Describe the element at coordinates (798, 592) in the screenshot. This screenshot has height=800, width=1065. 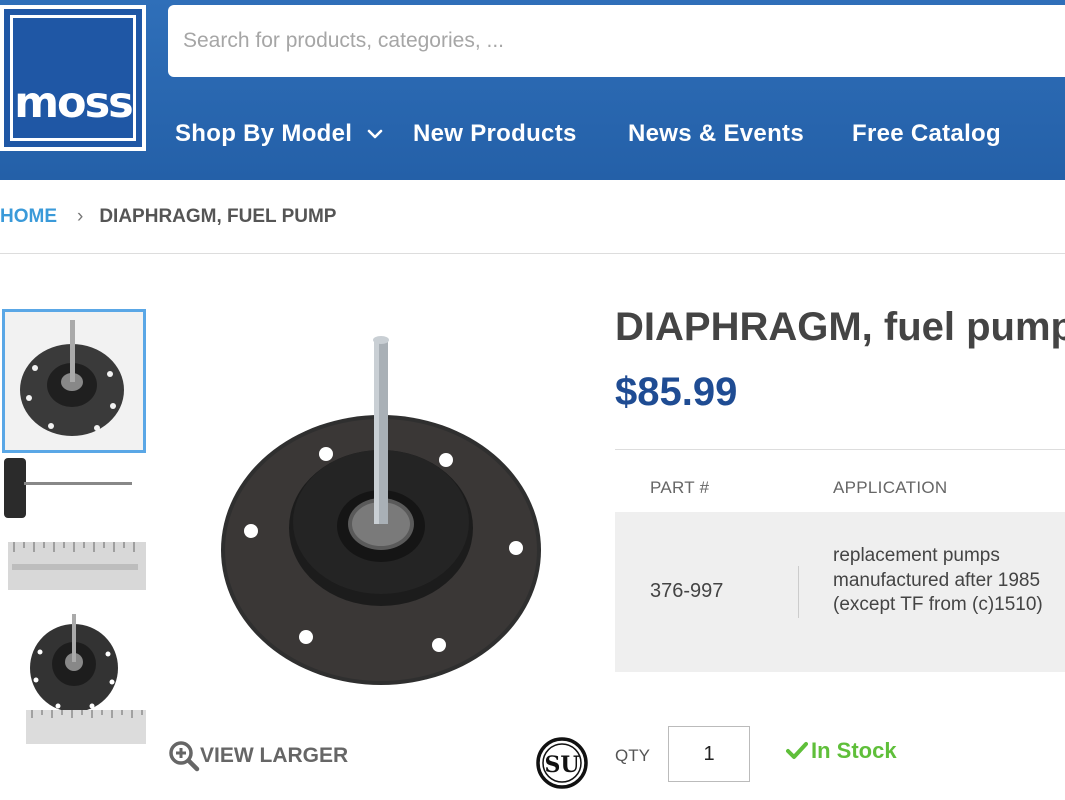
I see `cell-divider` at that location.